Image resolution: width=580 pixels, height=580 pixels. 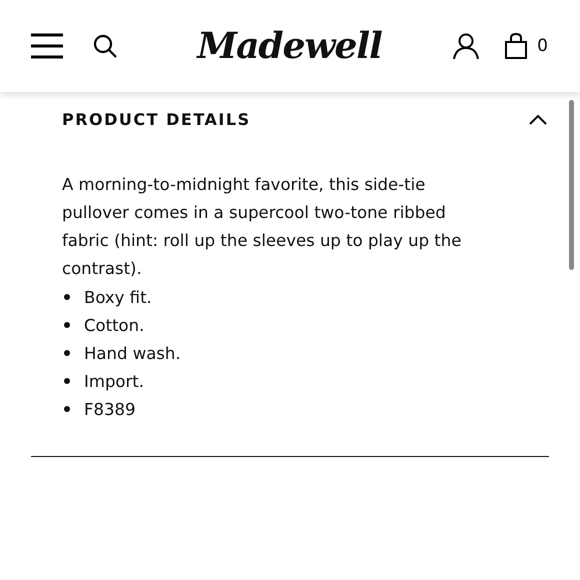 What do you see at coordinates (262, 227) in the screenshot?
I see `description-text: A morning-to-midnight favorite, this side-tie pullover comes in a supercool two-tone ribbed fabric (hint: roll up the sleeves up to play up the contrast).` at bounding box center [262, 227].